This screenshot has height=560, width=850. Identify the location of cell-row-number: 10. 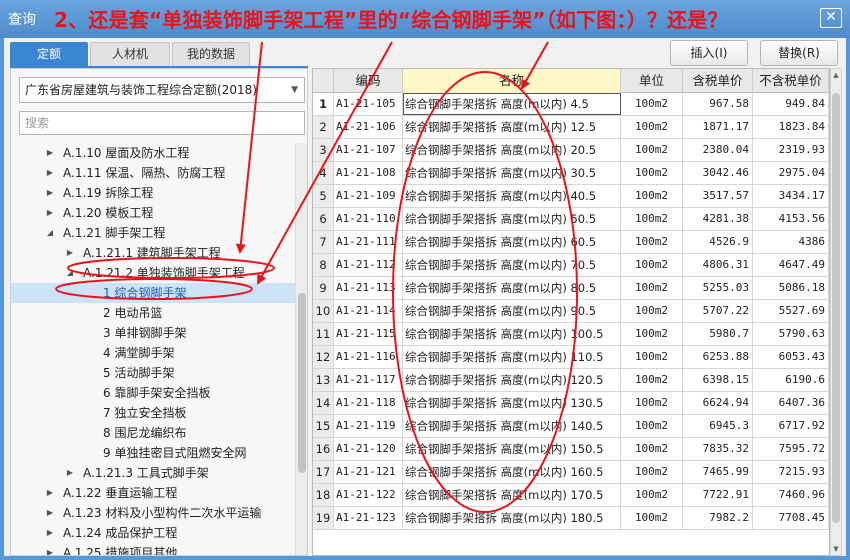
(323, 311).